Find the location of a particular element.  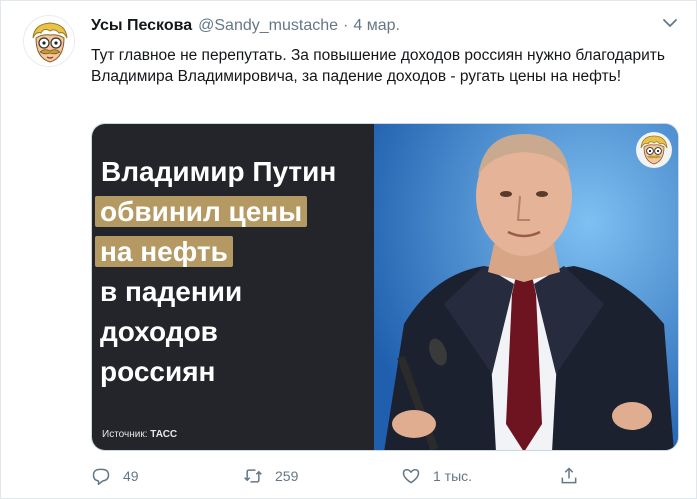

reply-count: 49 is located at coordinates (131, 476).